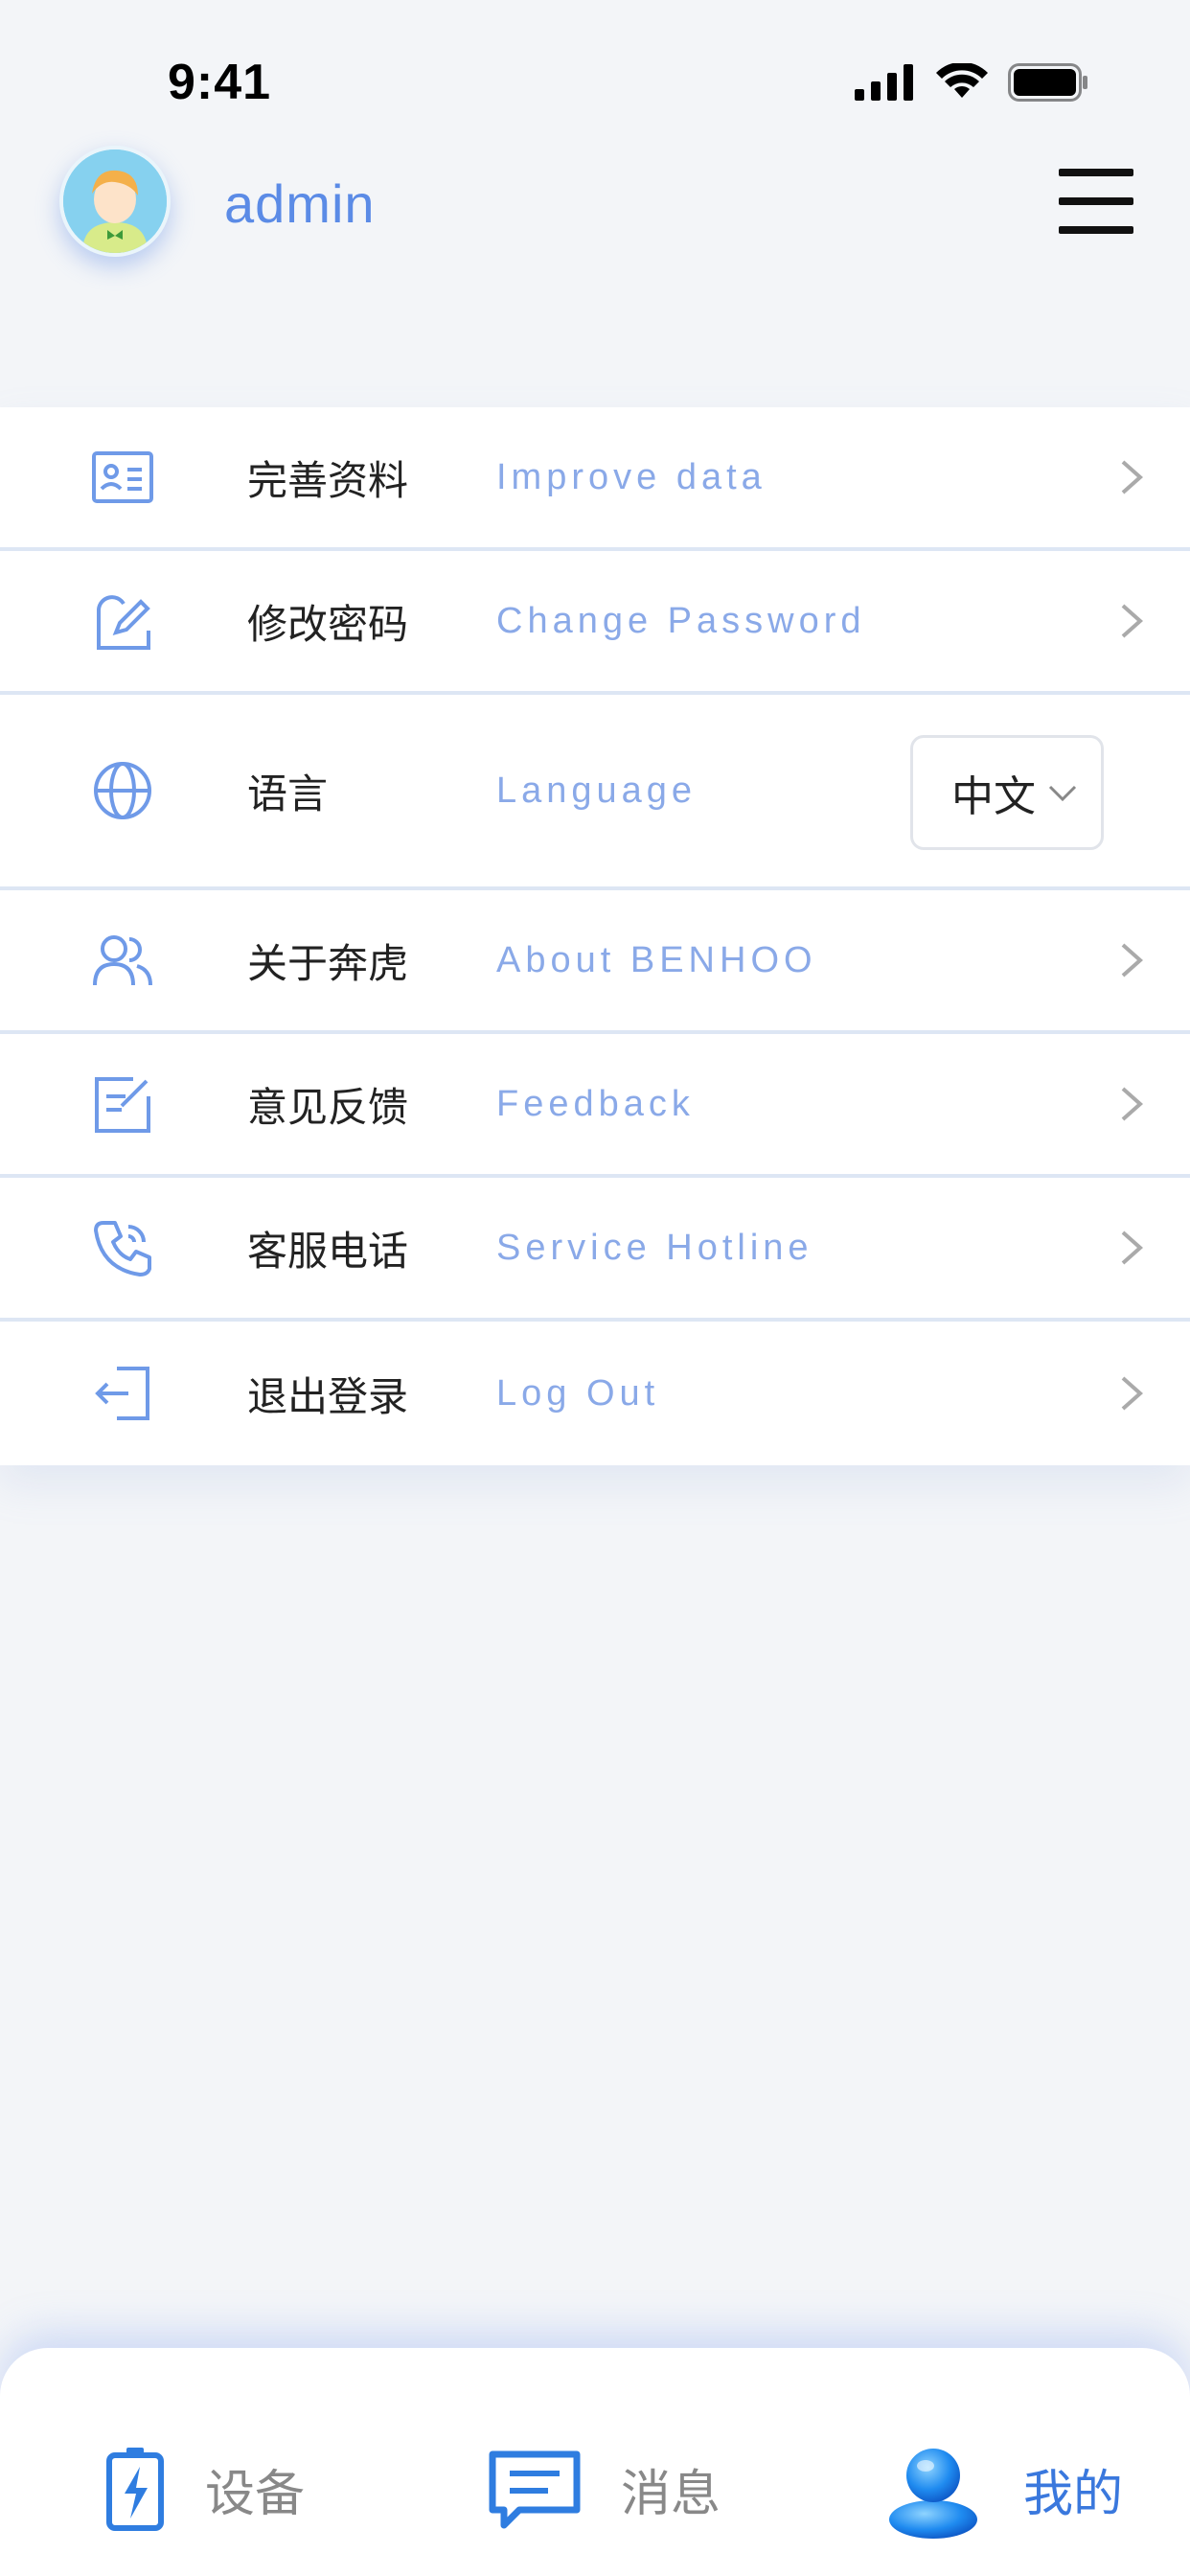 This screenshot has width=1190, height=2576. What do you see at coordinates (328, 624) in the screenshot?
I see `menu-item-label-cn: 修改密码` at bounding box center [328, 624].